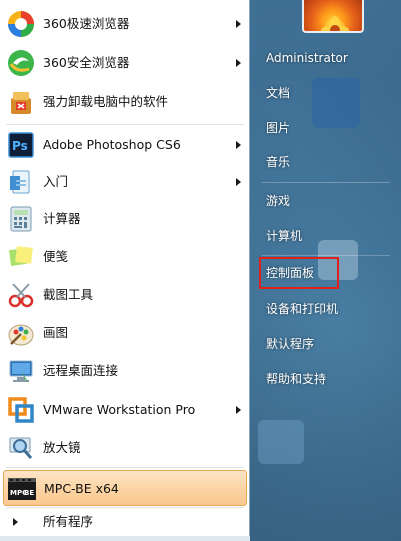 The image size is (401, 541). I want to click on magnifier-icon, so click(21, 448).